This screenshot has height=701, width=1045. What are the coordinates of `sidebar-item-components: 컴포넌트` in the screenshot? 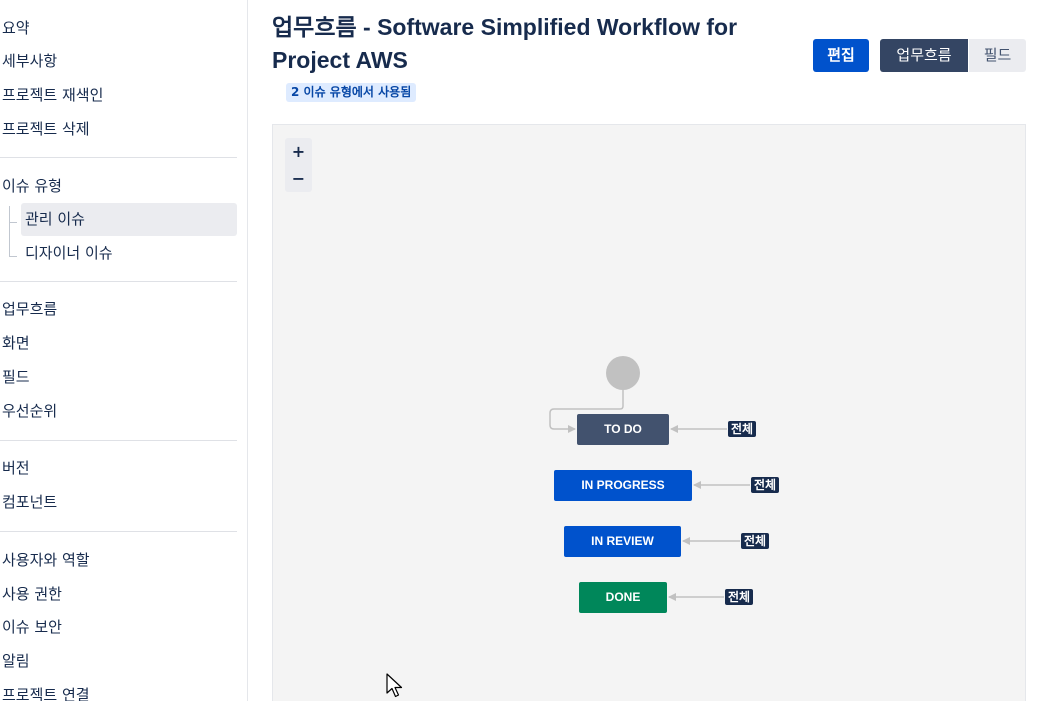 It's located at (29, 502).